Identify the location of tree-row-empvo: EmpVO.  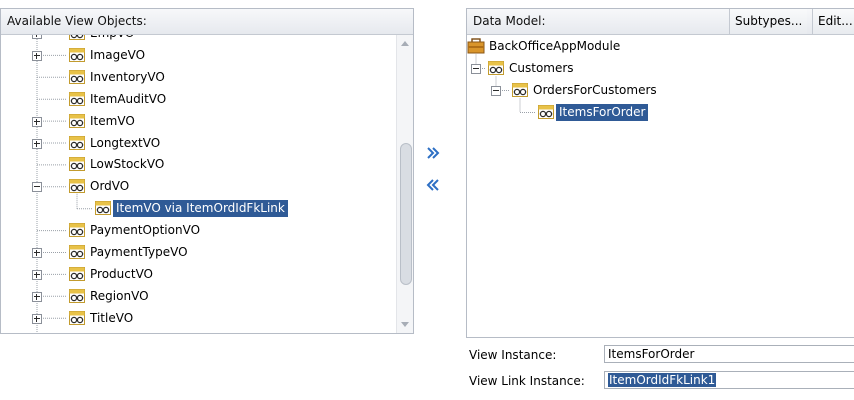
(198, 39).